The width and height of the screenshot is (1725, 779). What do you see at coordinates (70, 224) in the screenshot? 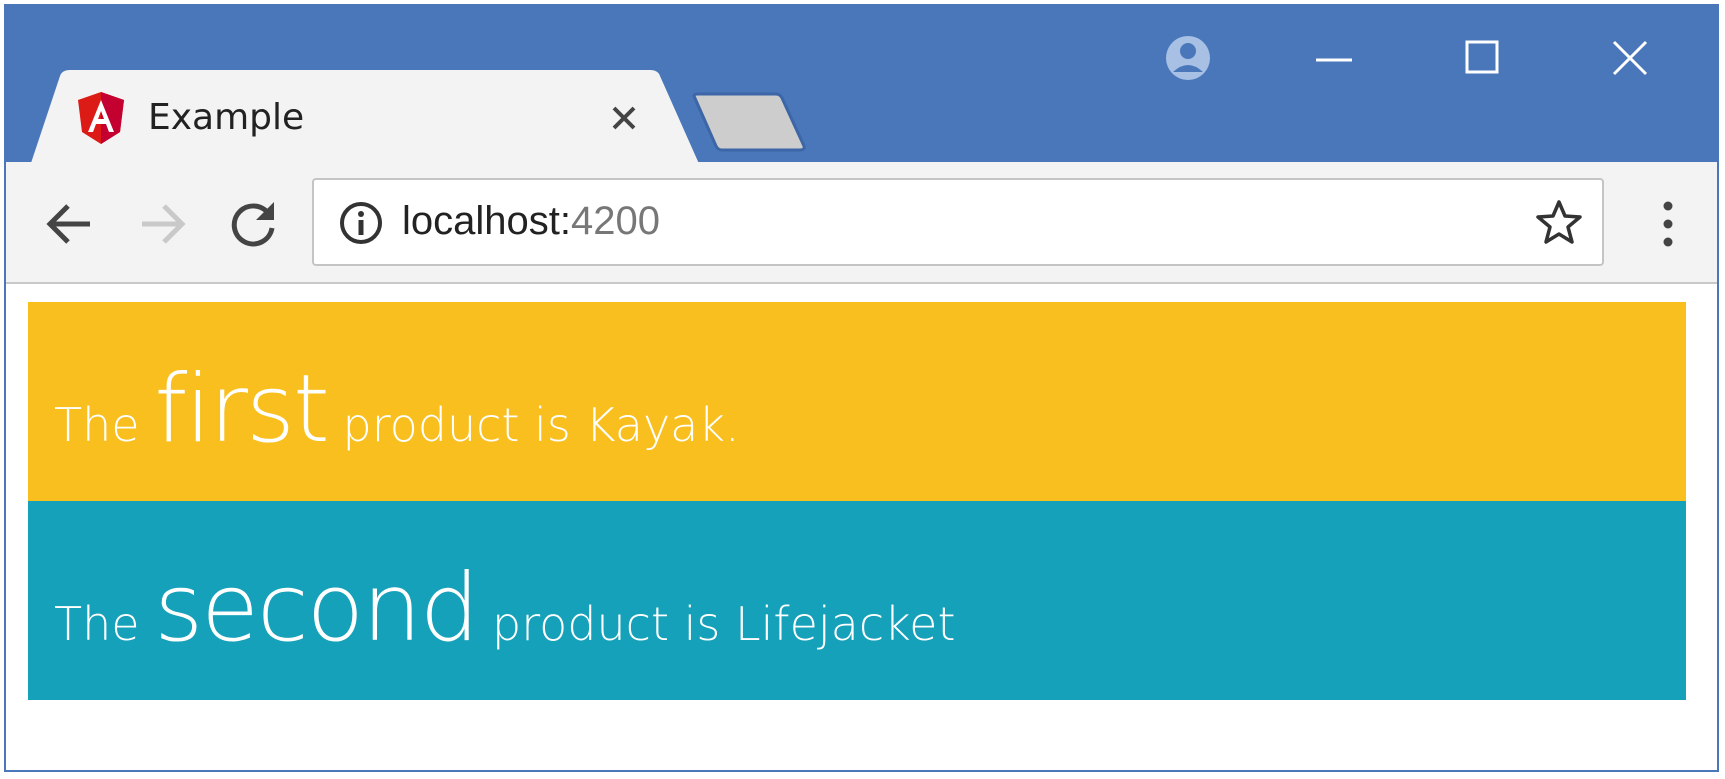
I see `back-arrow-icon` at bounding box center [70, 224].